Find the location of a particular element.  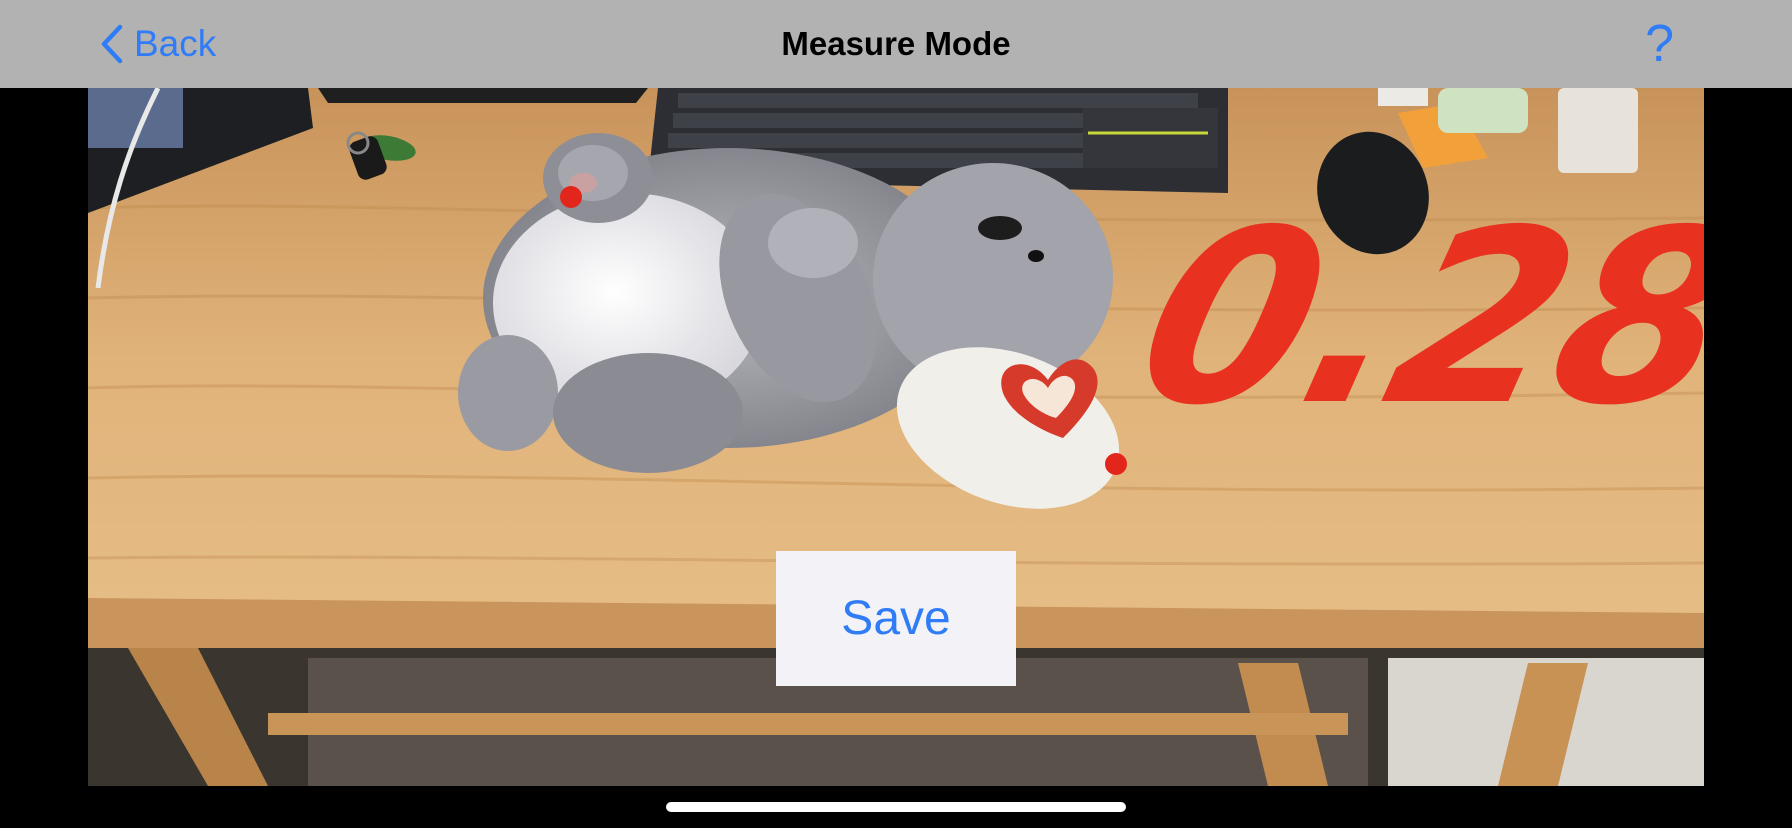

measure-point-end is located at coordinates (1116, 464).